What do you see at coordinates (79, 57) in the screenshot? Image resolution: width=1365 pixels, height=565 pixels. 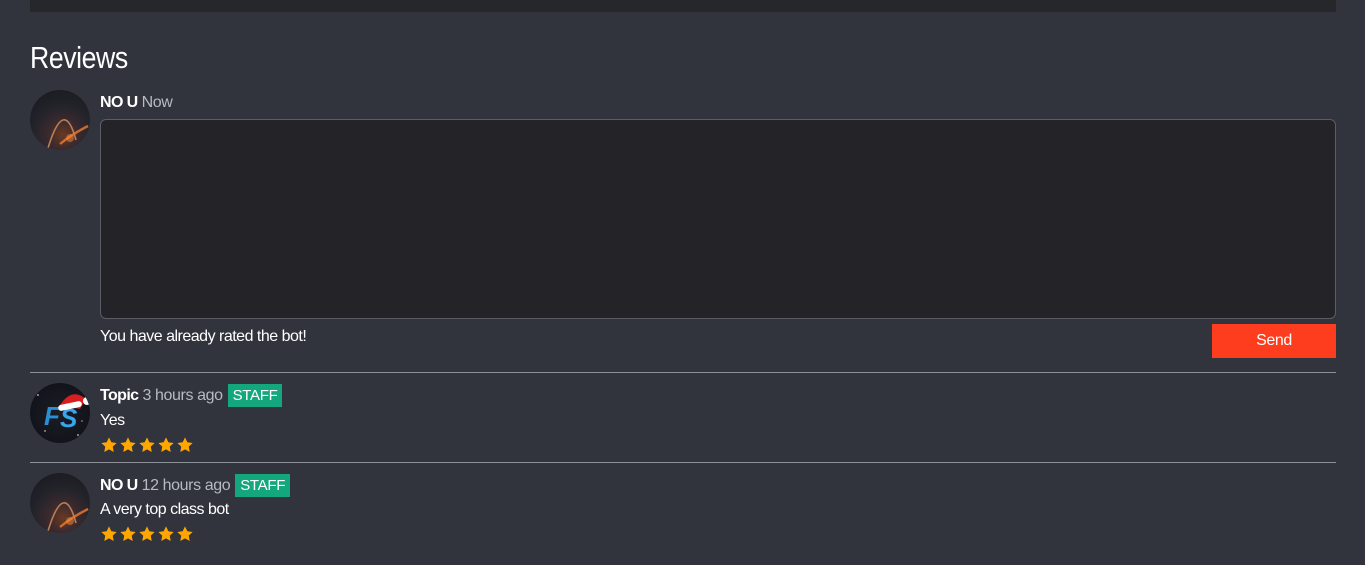 I see `section-title: Reviews` at bounding box center [79, 57].